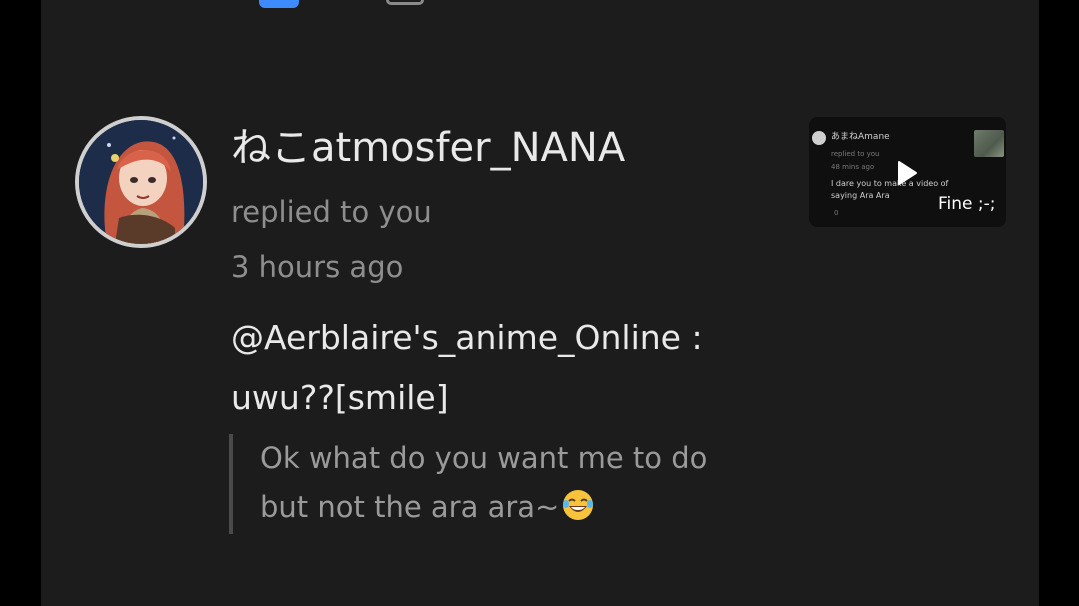 This screenshot has height=606, width=1079. Describe the element at coordinates (317, 267) in the screenshot. I see `timestamp: 3 hours ago` at that location.